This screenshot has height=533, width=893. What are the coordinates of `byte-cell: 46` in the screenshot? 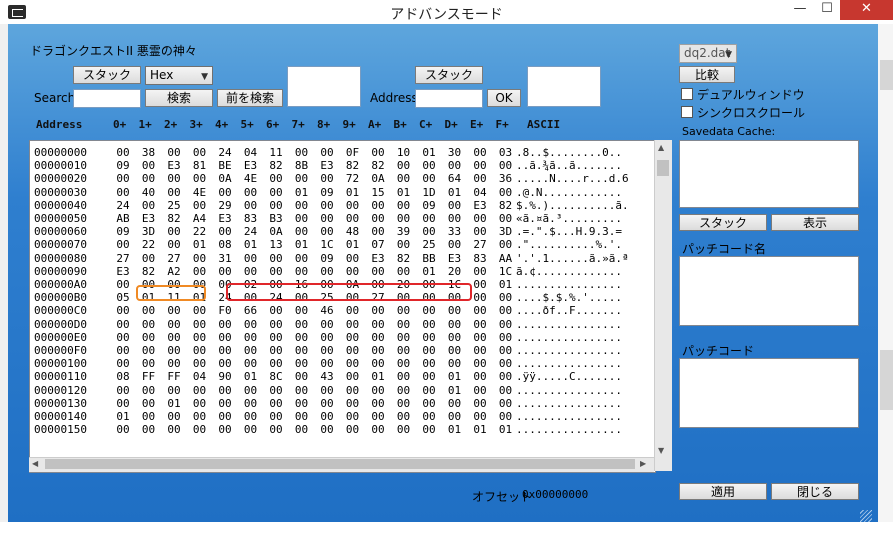 It's located at (327, 310).